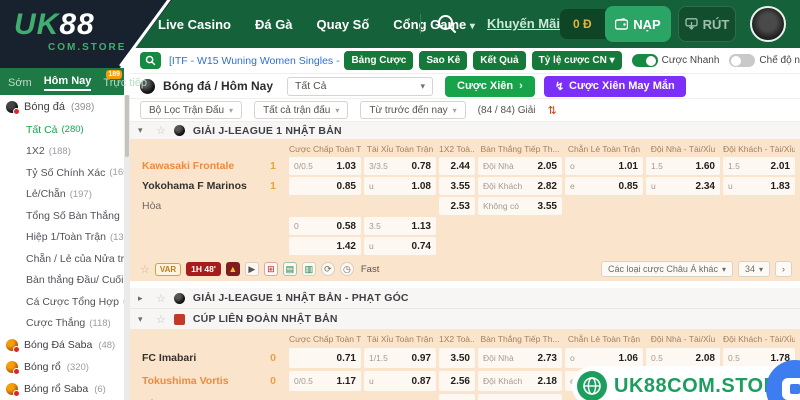  I want to click on odds-cell: 1/1.5 0.97, so click(400, 358).